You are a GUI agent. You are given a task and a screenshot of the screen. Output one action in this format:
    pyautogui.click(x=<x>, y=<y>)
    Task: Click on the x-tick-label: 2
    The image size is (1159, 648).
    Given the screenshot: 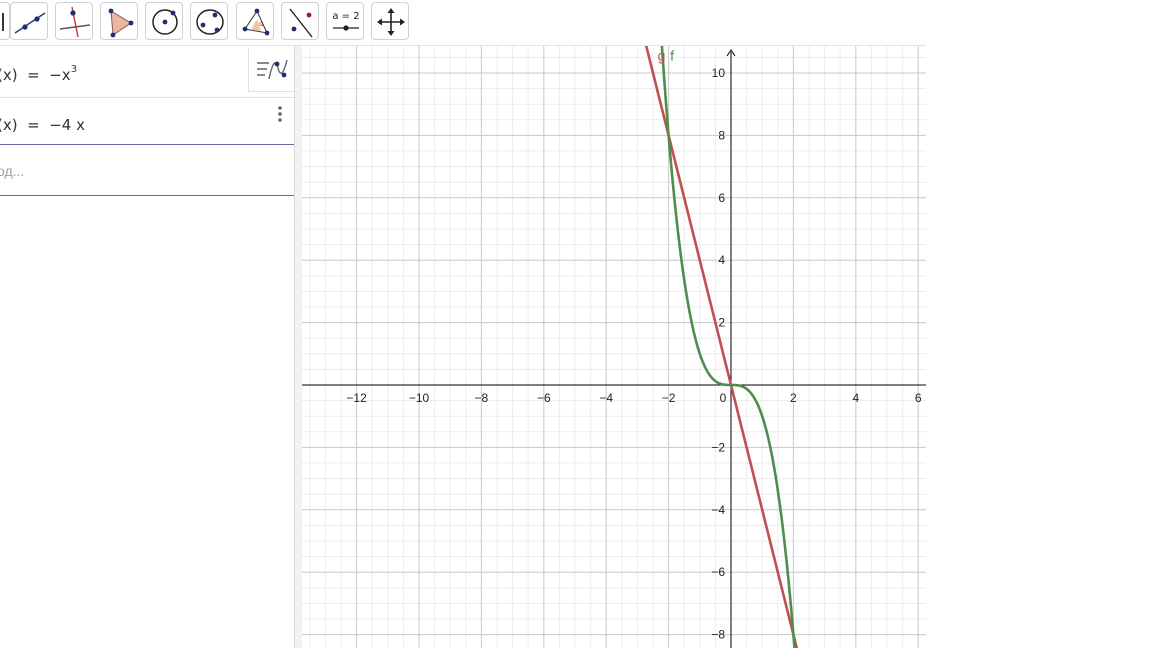 What is the action you would take?
    pyautogui.click(x=793, y=398)
    